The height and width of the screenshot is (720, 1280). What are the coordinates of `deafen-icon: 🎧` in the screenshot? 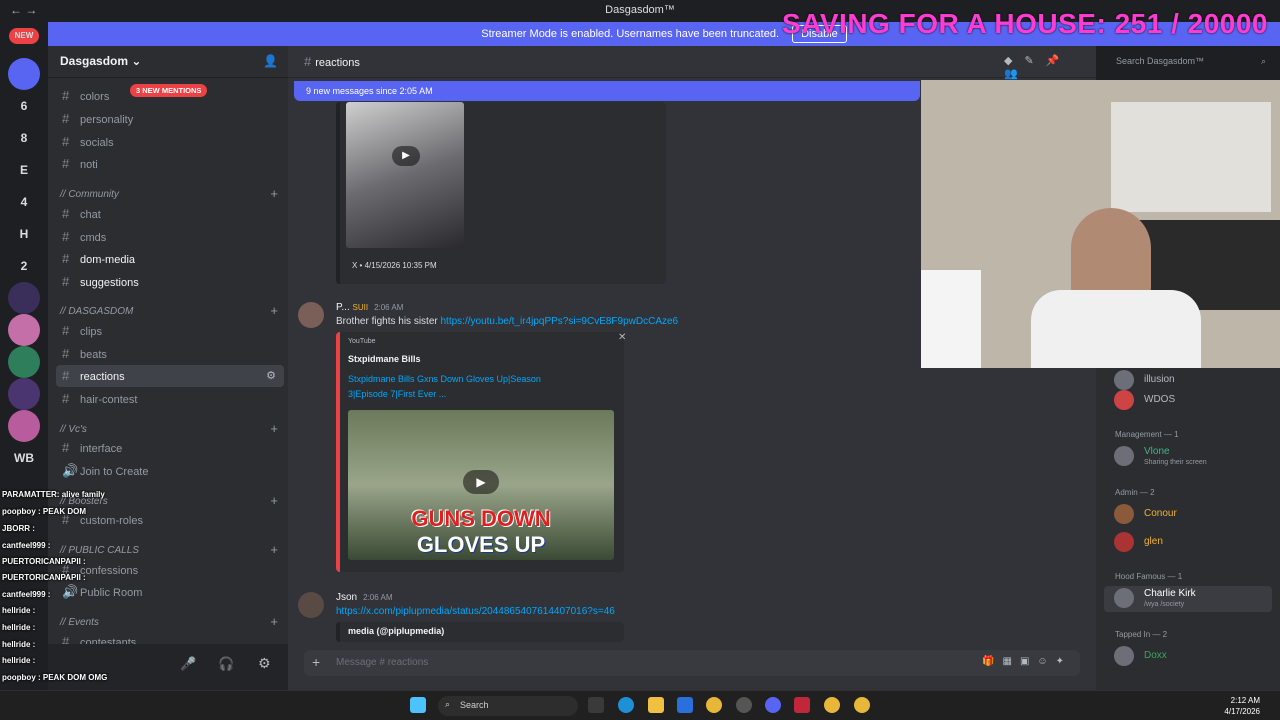 It's located at (226, 664).